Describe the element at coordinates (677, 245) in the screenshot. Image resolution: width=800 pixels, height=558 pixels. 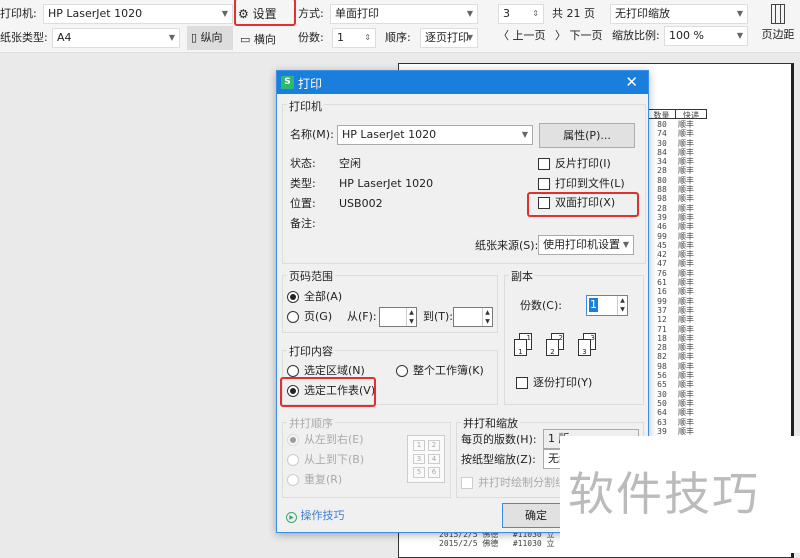
I see `preview-row: 45 顺丰` at that location.